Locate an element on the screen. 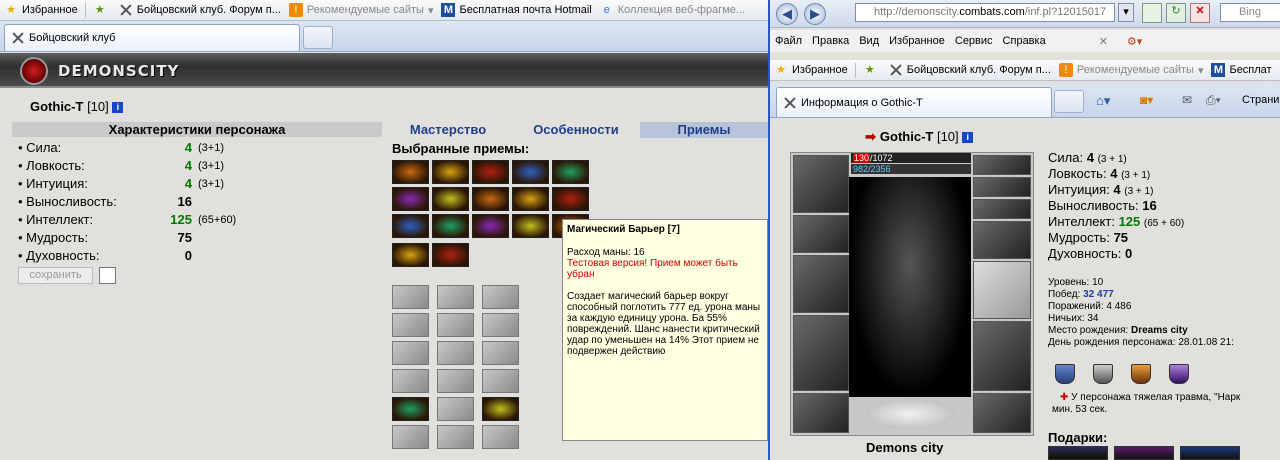 The image size is (1280, 460). necklace-slot is located at coordinates (821, 234).